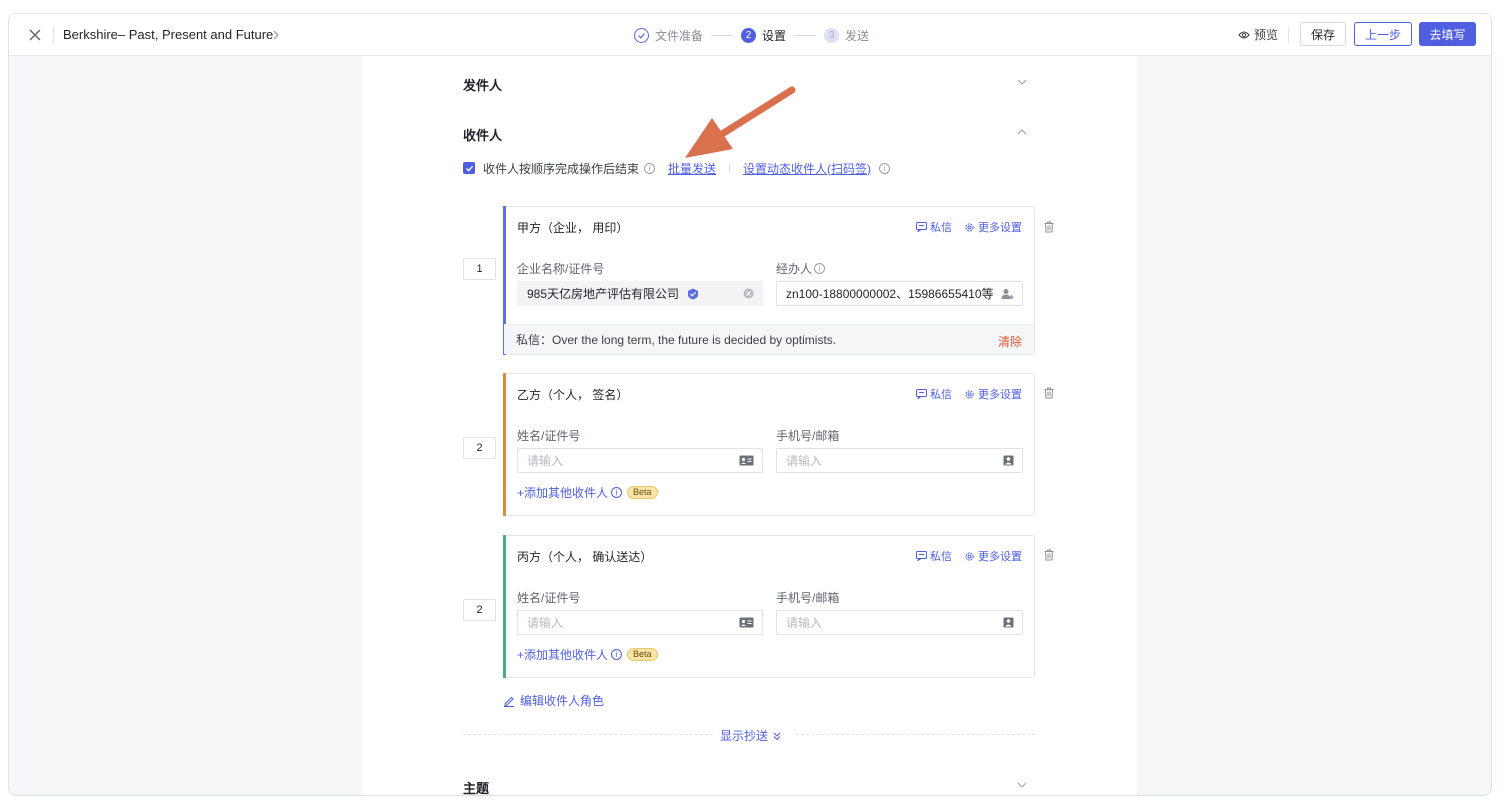 The width and height of the screenshot is (1508, 810). What do you see at coordinates (276, 35) in the screenshot?
I see `chevron-right-icon` at bounding box center [276, 35].